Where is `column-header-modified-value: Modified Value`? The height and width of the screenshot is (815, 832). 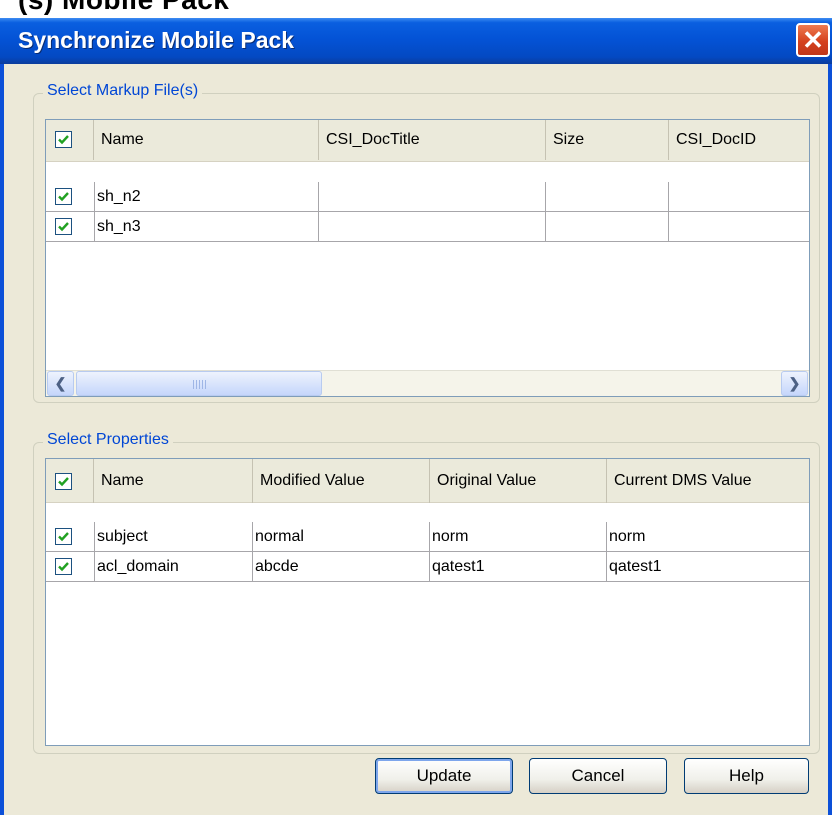 column-header-modified-value: Modified Value is located at coordinates (341, 481).